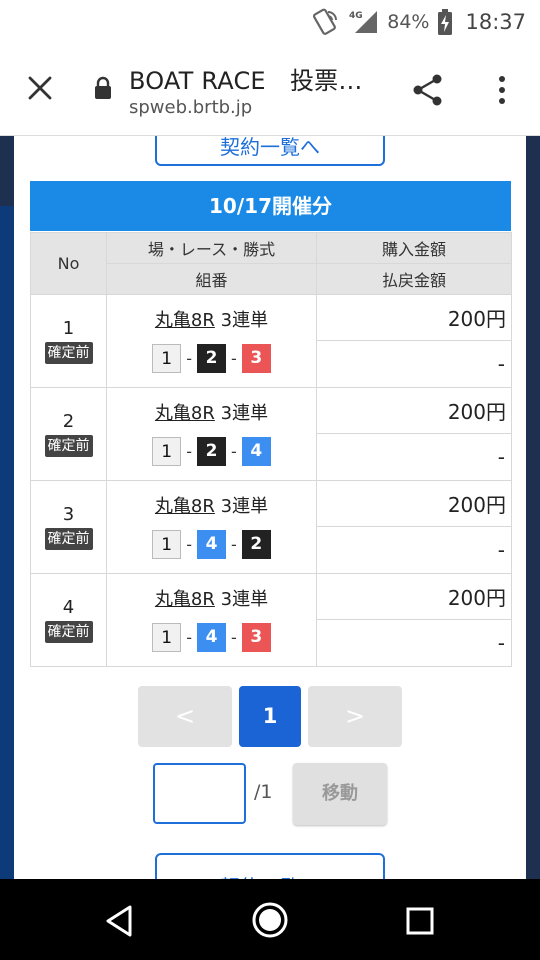  I want to click on table-row: 4 確定前 丸亀8R 3連単 1 - 4 - 3 200円, so click(271, 620).